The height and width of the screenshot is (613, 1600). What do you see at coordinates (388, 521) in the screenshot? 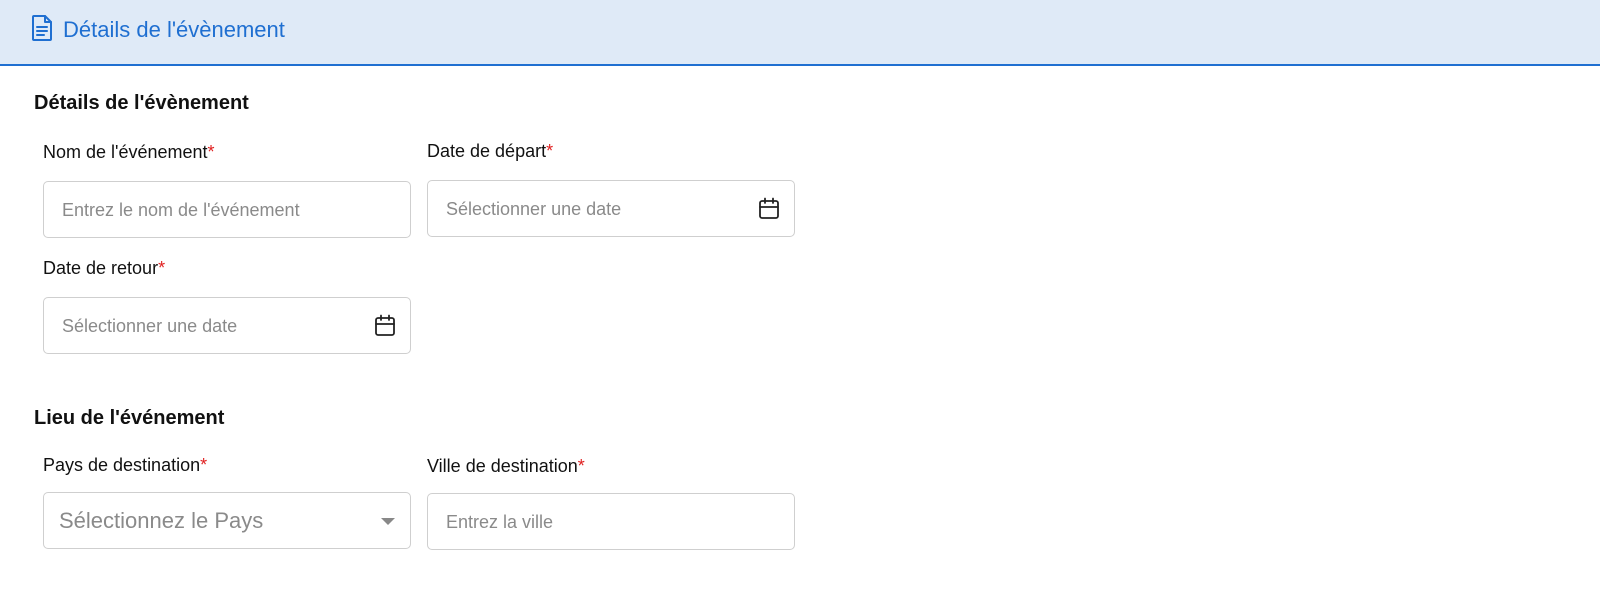
I see `chevron-down-icon` at bounding box center [388, 521].